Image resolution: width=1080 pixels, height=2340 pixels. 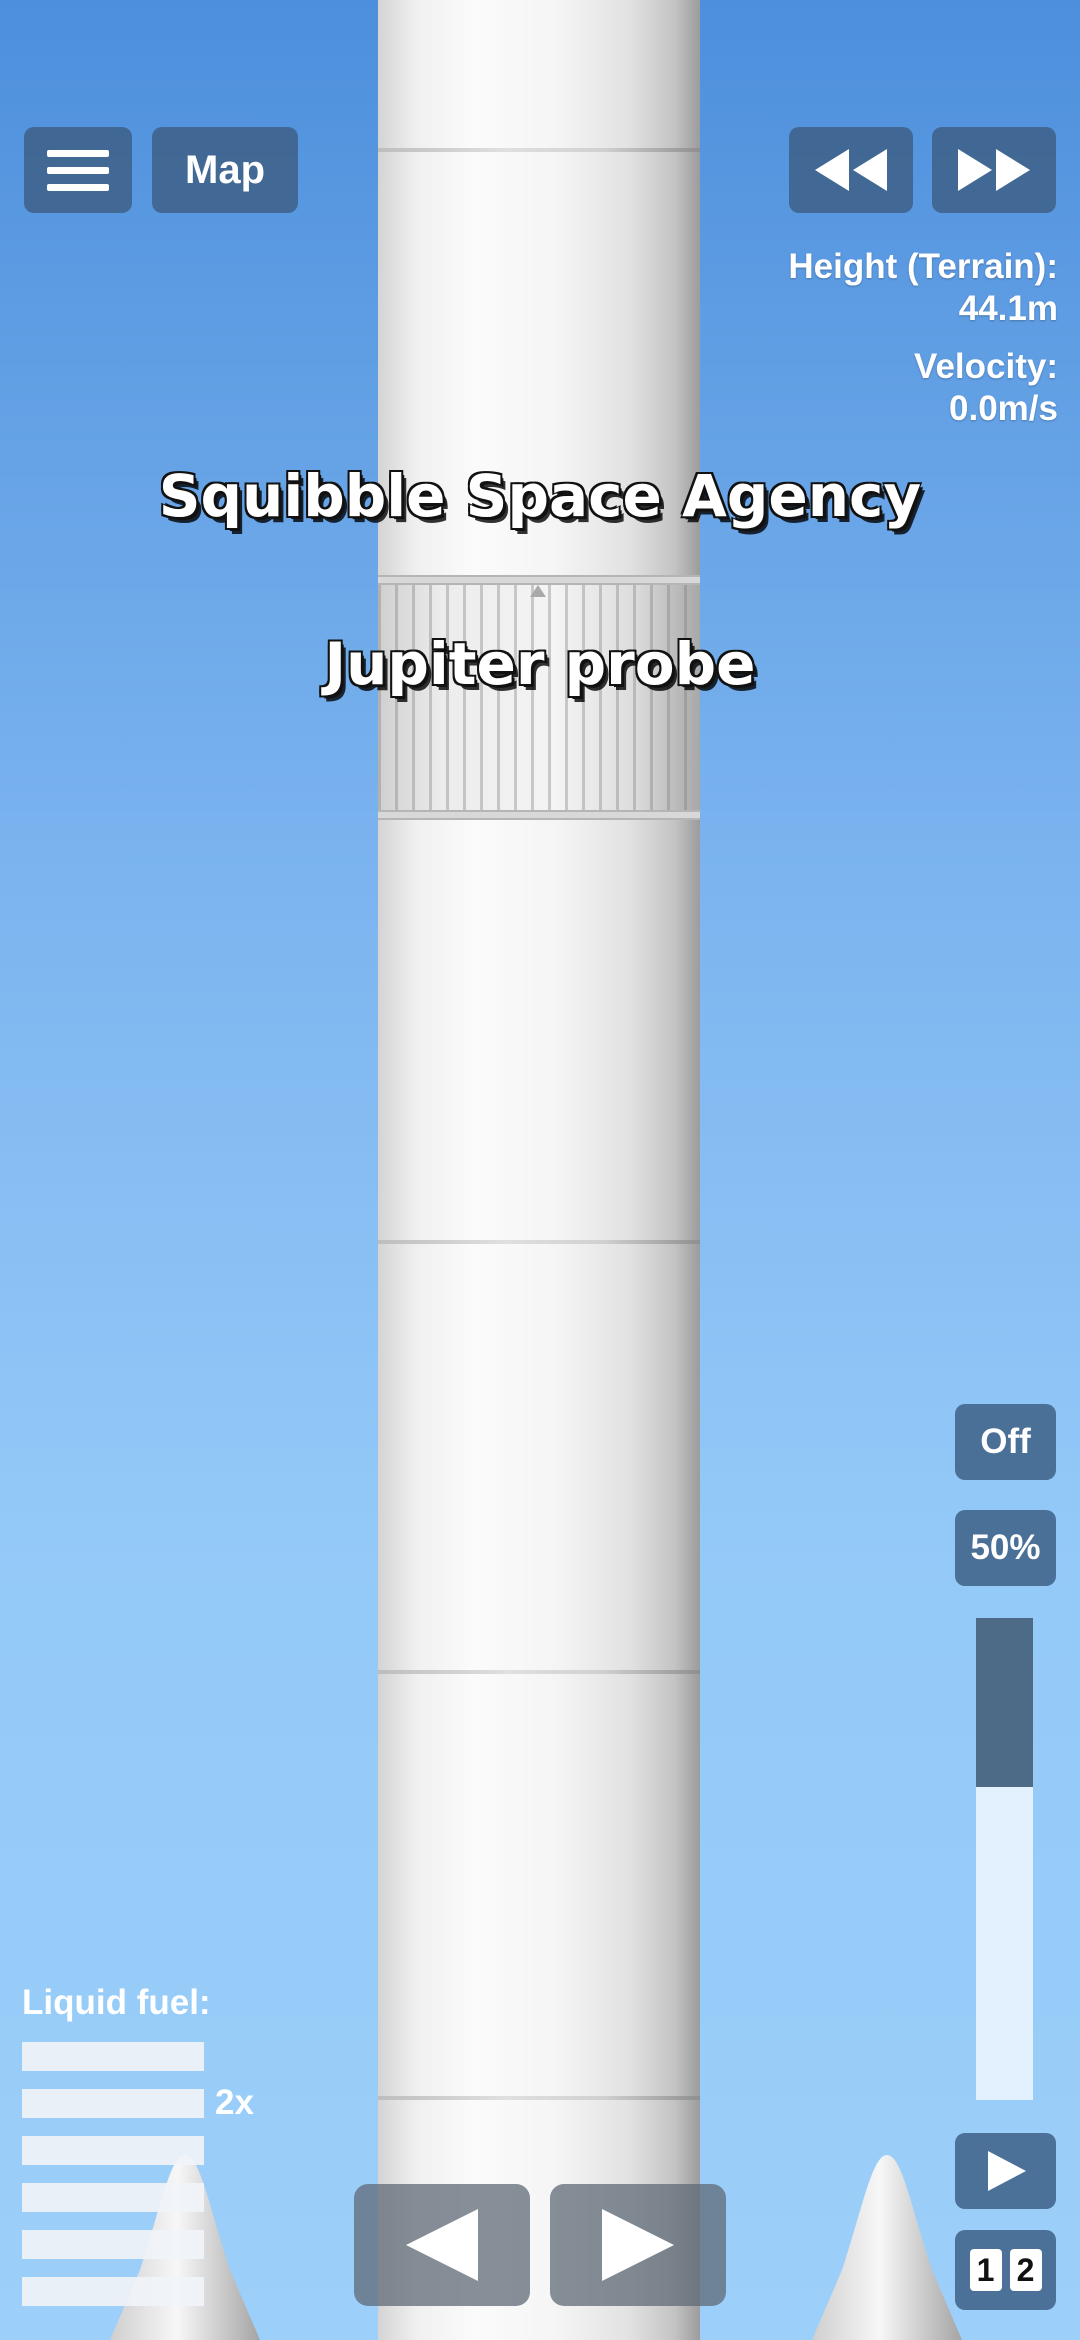 What do you see at coordinates (78, 170) in the screenshot?
I see `menu-button` at bounding box center [78, 170].